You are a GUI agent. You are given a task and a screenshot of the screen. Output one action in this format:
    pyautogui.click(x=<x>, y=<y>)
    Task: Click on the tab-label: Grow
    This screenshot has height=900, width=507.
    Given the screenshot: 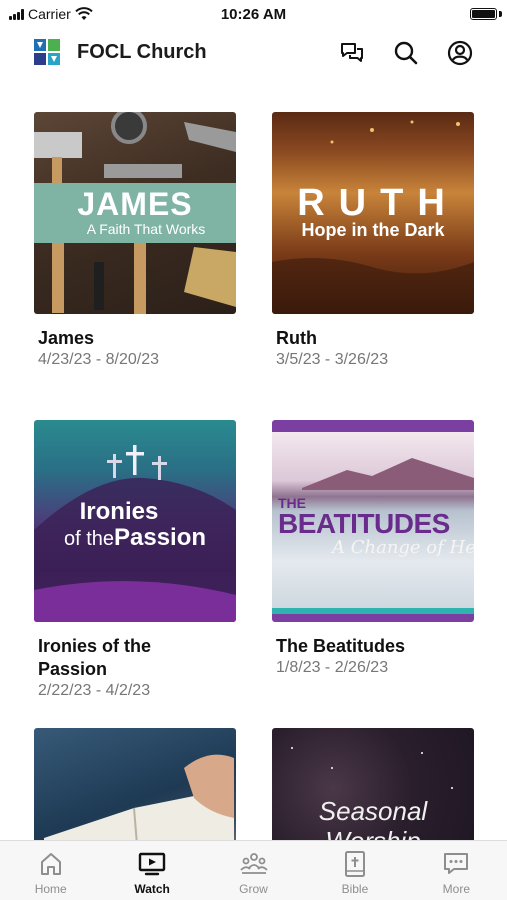 What is the action you would take?
    pyautogui.click(x=253, y=889)
    